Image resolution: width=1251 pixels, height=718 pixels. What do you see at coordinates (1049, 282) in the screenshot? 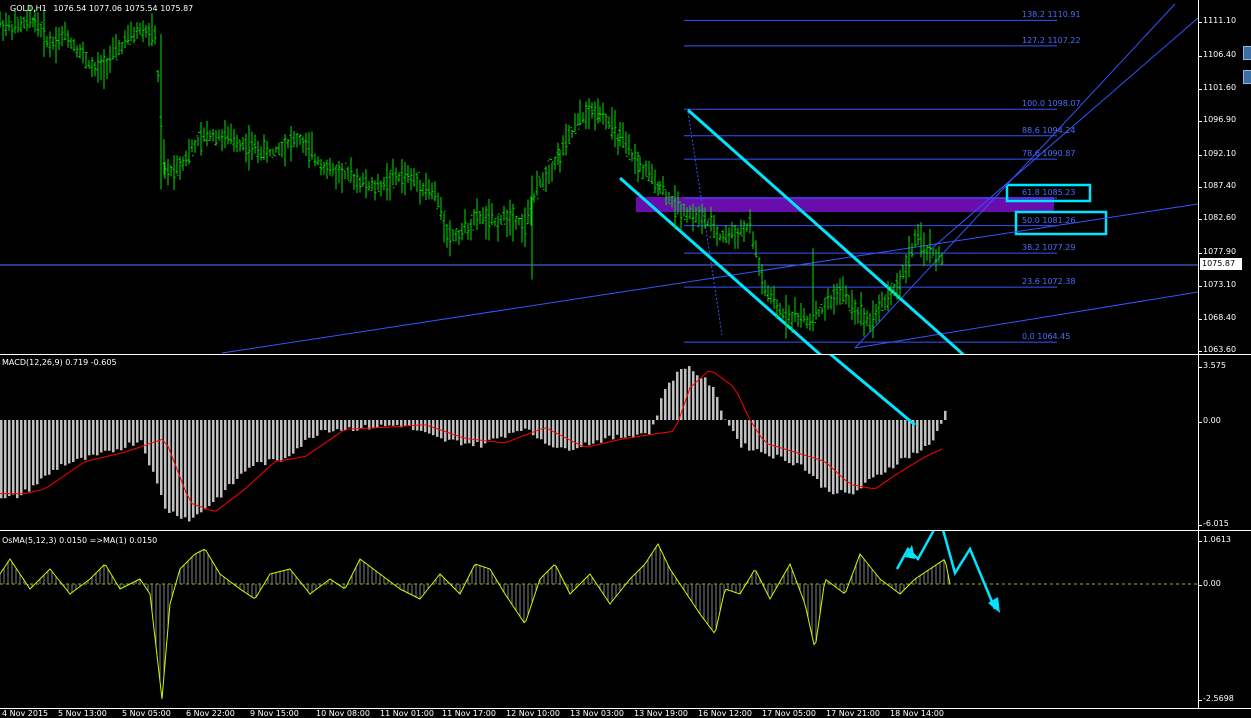
I see `fibo-level-label: 23.6 1072.38` at bounding box center [1049, 282].